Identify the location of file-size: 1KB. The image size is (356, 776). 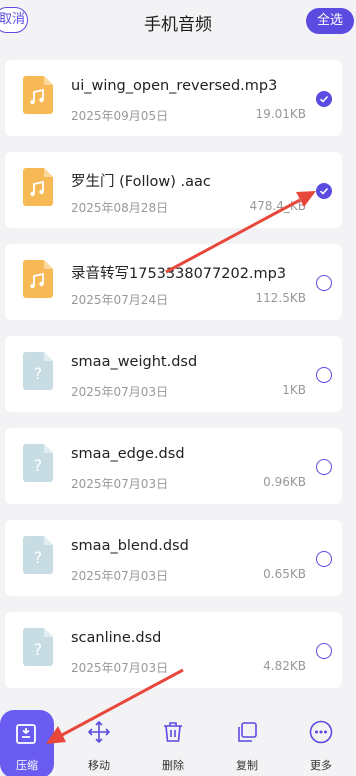
(294, 390).